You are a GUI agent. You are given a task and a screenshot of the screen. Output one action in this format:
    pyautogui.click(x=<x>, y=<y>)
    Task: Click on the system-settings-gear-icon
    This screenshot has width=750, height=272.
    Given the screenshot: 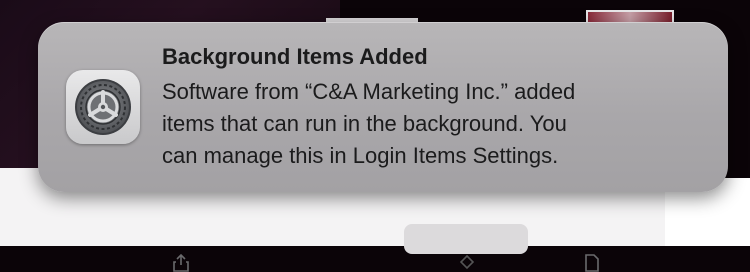 What is the action you would take?
    pyautogui.click(x=103, y=107)
    